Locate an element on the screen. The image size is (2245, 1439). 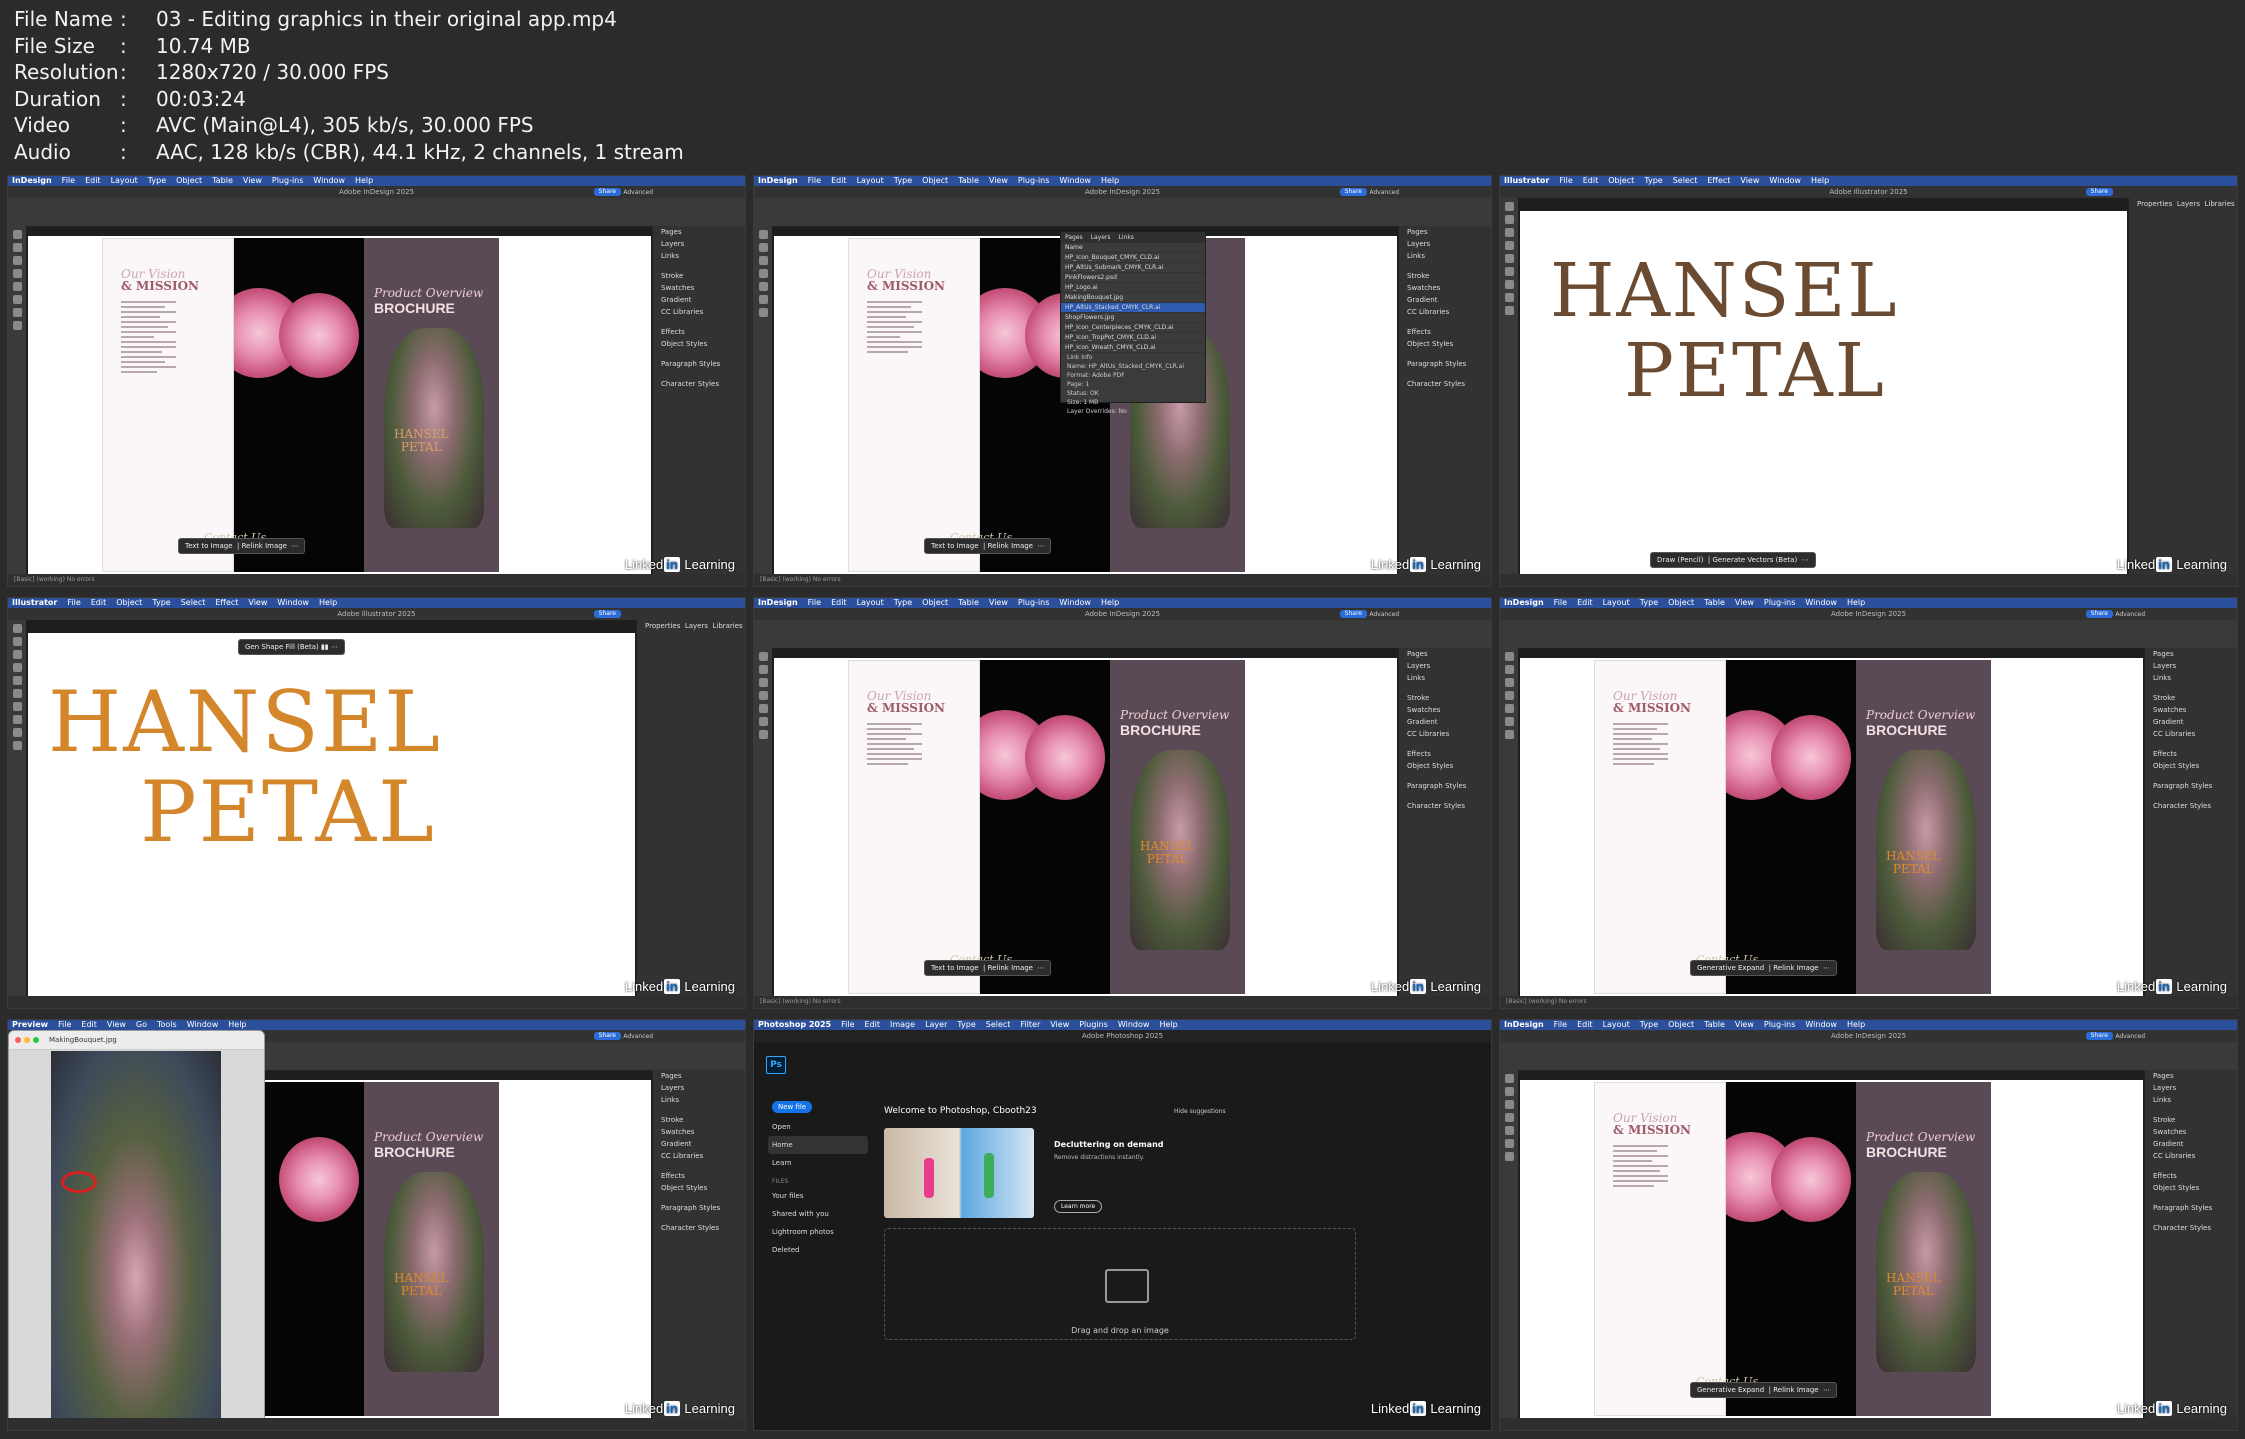
nav-shared: Shared with you is located at coordinates (818, 1214).